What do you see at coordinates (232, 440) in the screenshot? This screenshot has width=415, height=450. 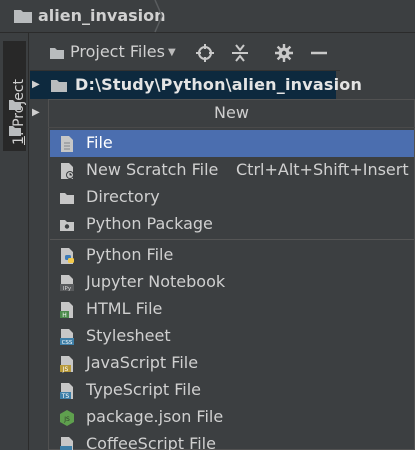 I see `menu-item-coffeescript-file: CoffeeScript File` at bounding box center [232, 440].